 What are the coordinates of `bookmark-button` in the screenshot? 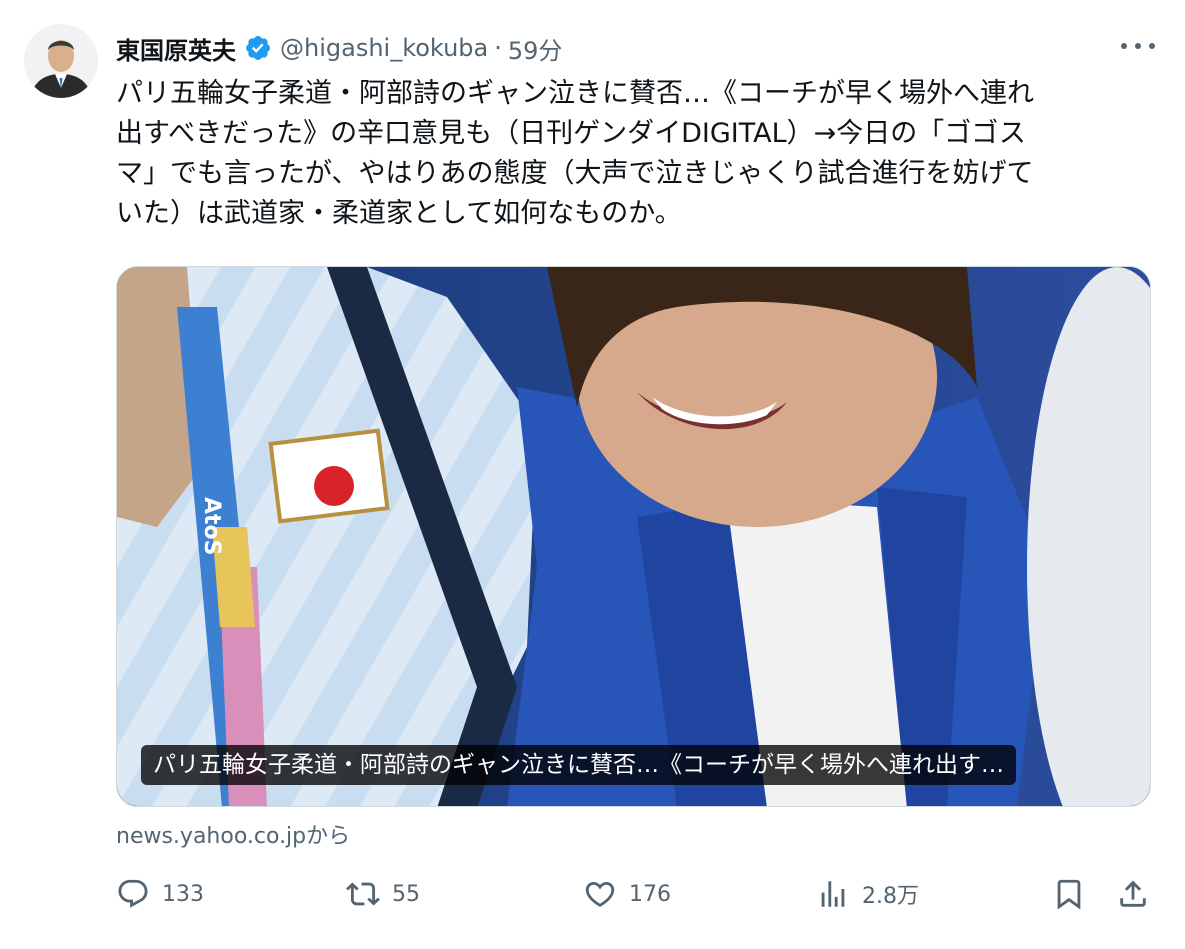 It's located at (1069, 894).